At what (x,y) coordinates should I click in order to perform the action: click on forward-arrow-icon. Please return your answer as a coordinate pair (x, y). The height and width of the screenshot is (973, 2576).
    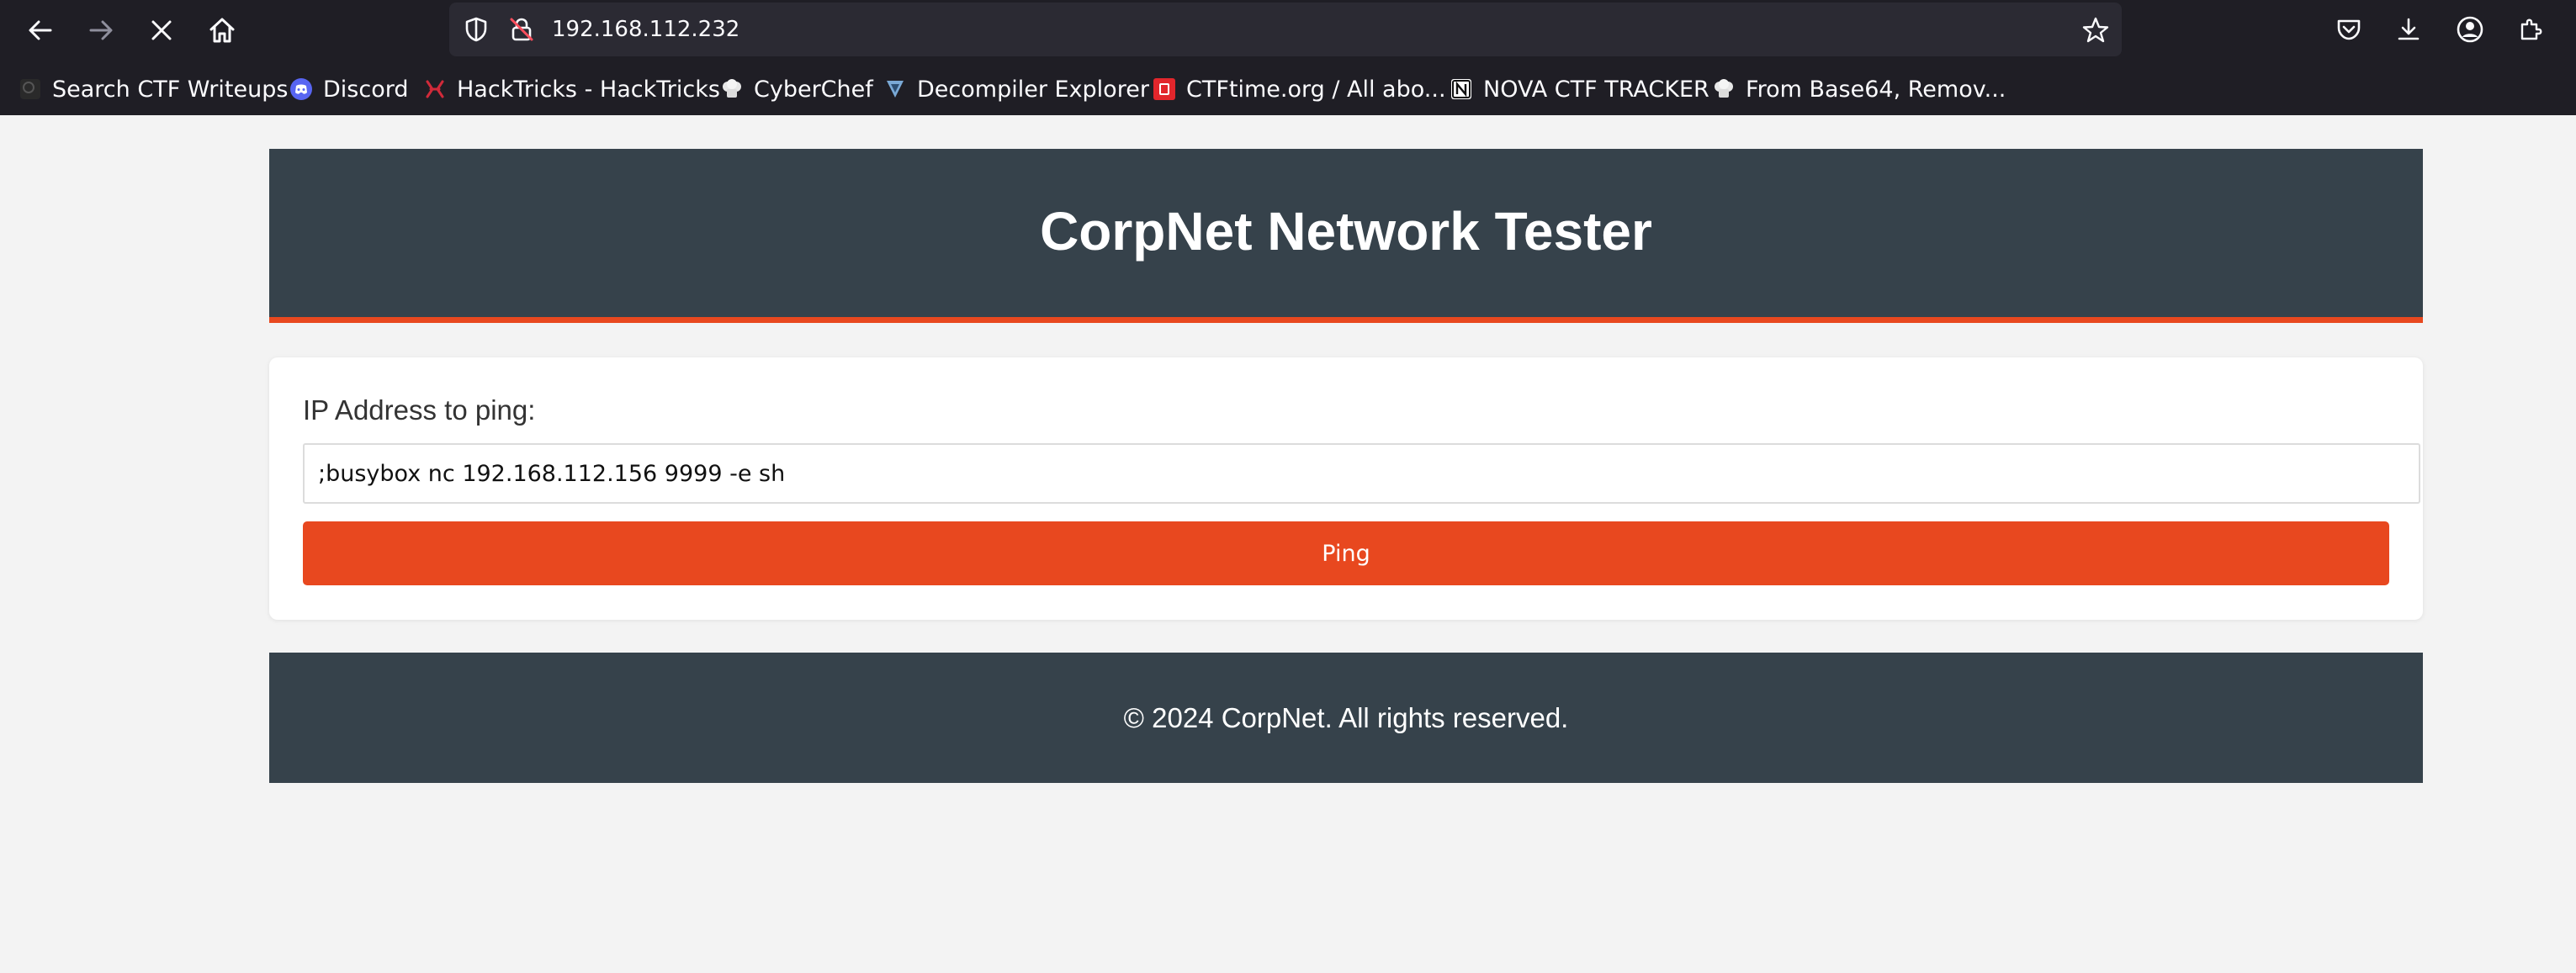
    Looking at the image, I should click on (101, 30).